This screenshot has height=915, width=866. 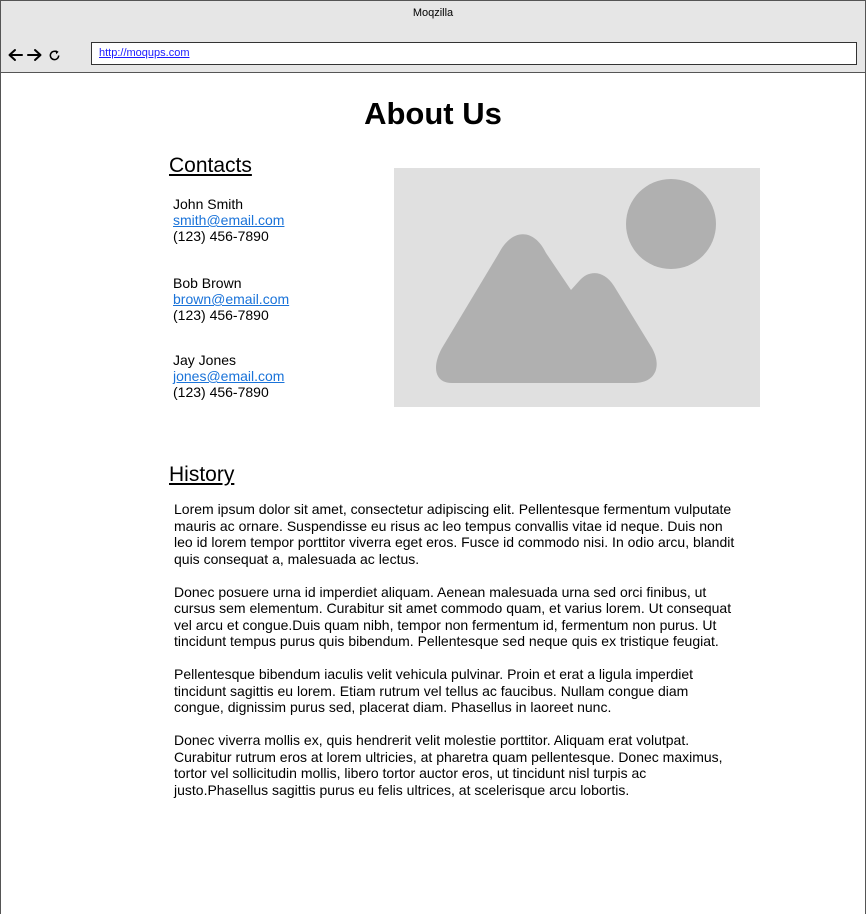 I want to click on reload-button, so click(x=54, y=55).